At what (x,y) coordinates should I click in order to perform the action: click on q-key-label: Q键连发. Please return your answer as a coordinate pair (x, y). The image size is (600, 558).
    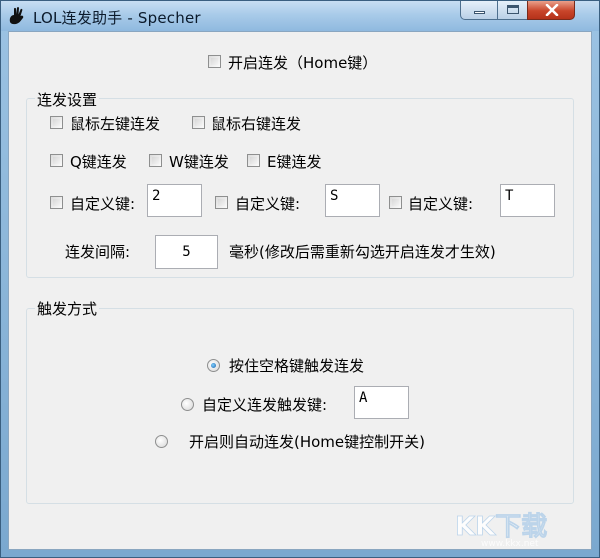
    Looking at the image, I should click on (98, 162).